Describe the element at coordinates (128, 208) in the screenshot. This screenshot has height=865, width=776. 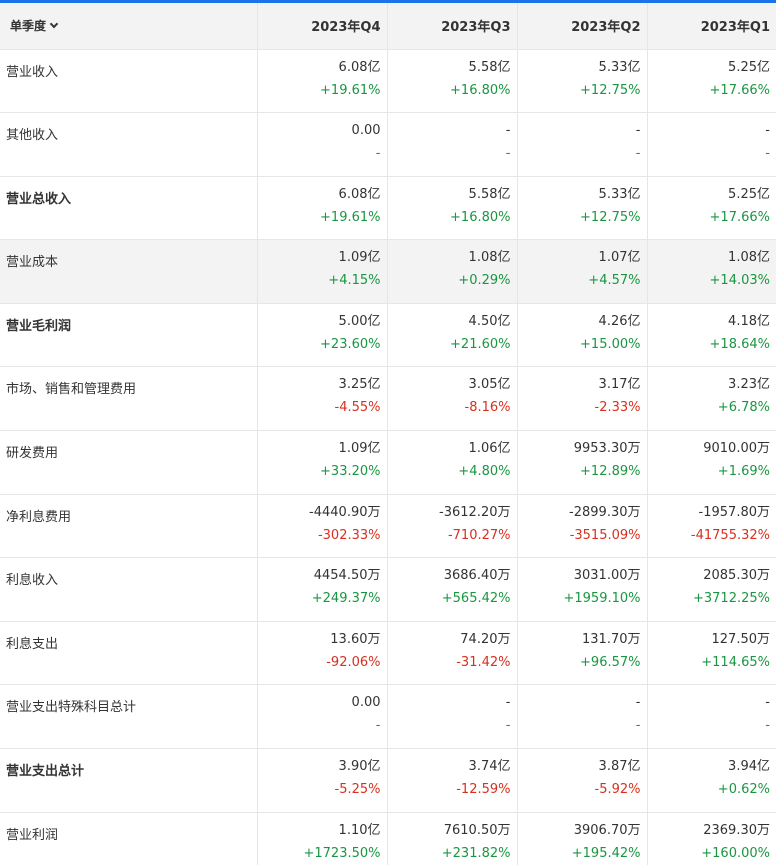
I see `row-label: 营业总收入` at that location.